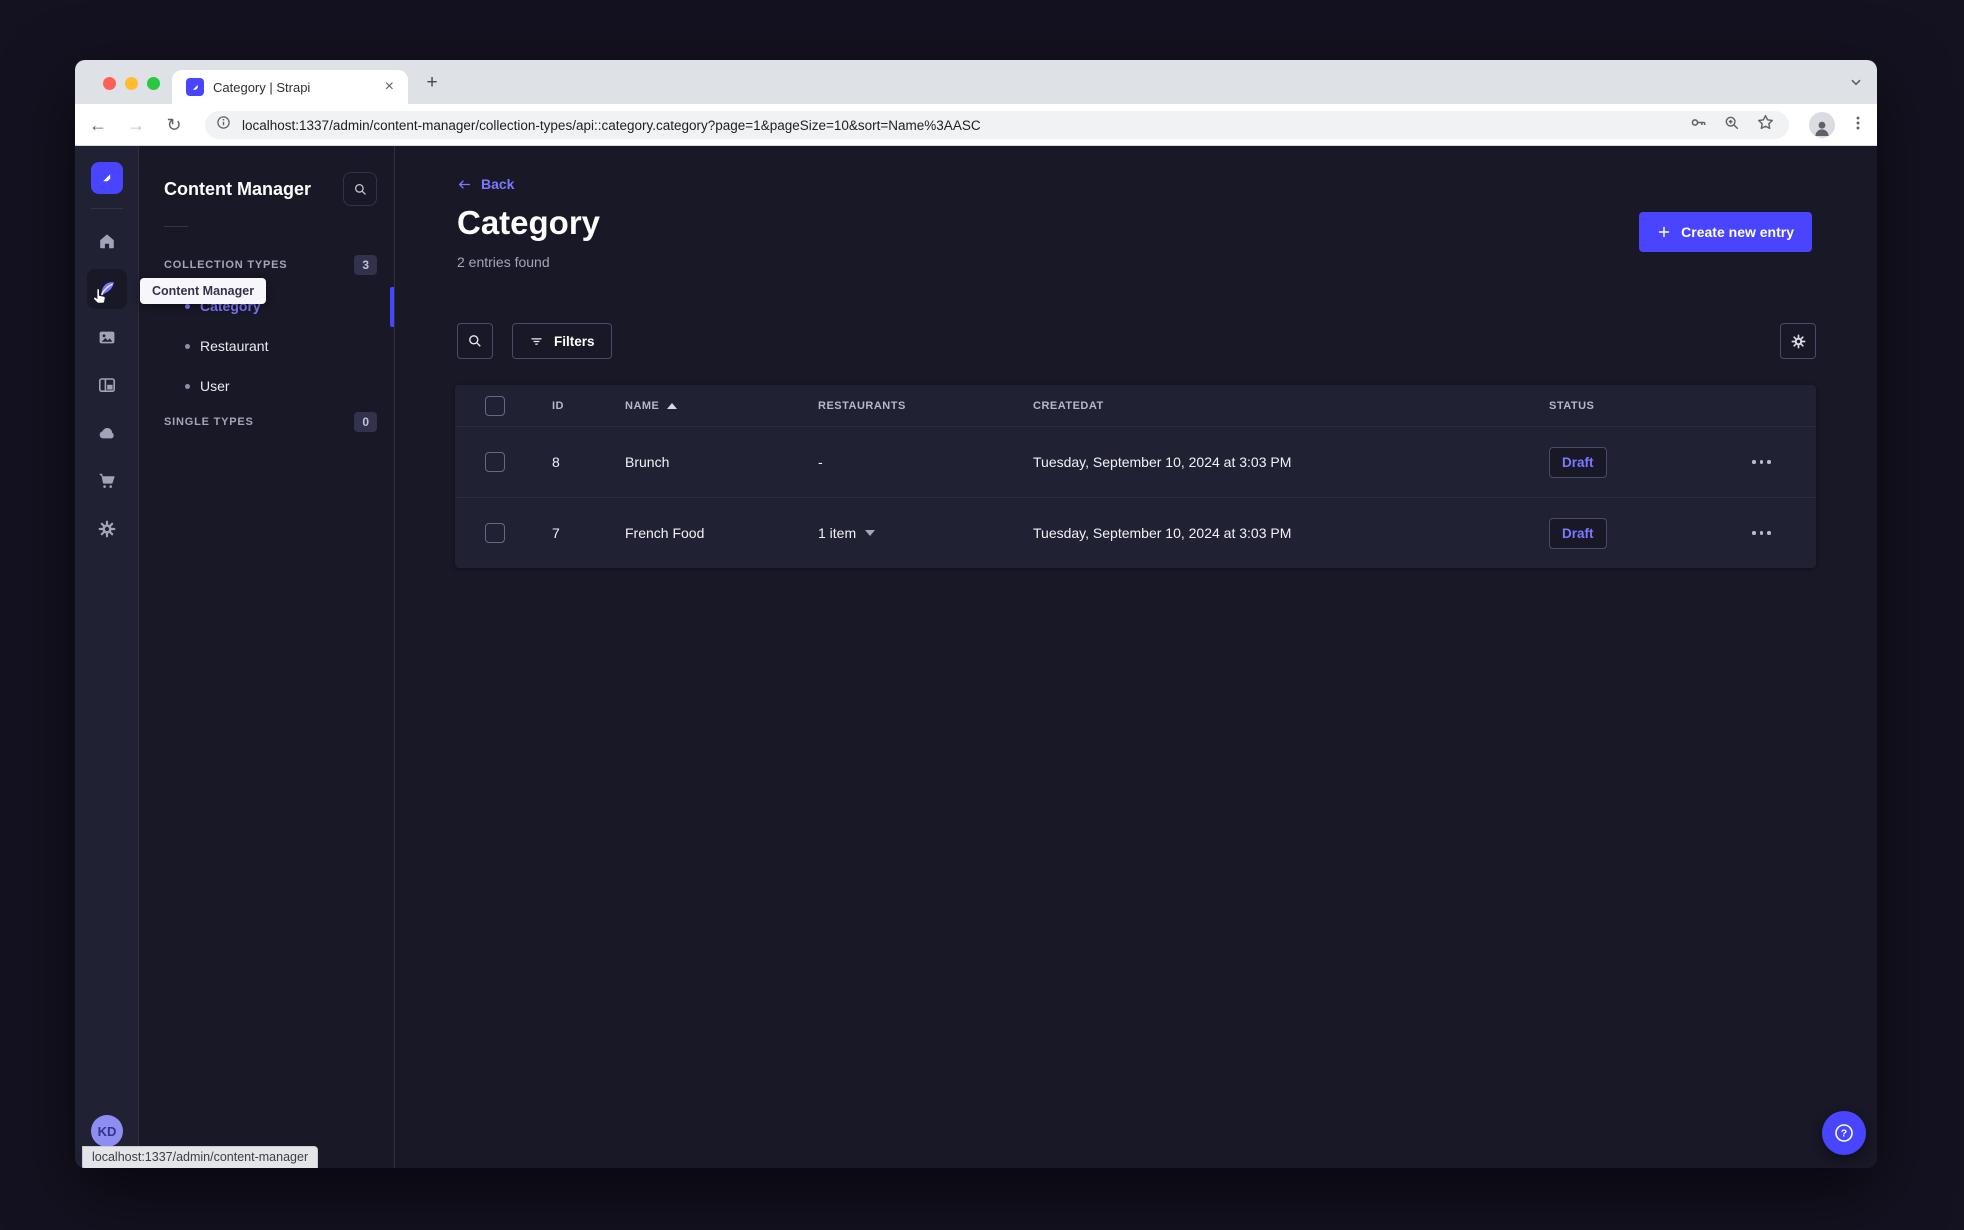 This screenshot has height=1230, width=1964. Describe the element at coordinates (389, 87) in the screenshot. I see `tab-close-icon: ×` at that location.